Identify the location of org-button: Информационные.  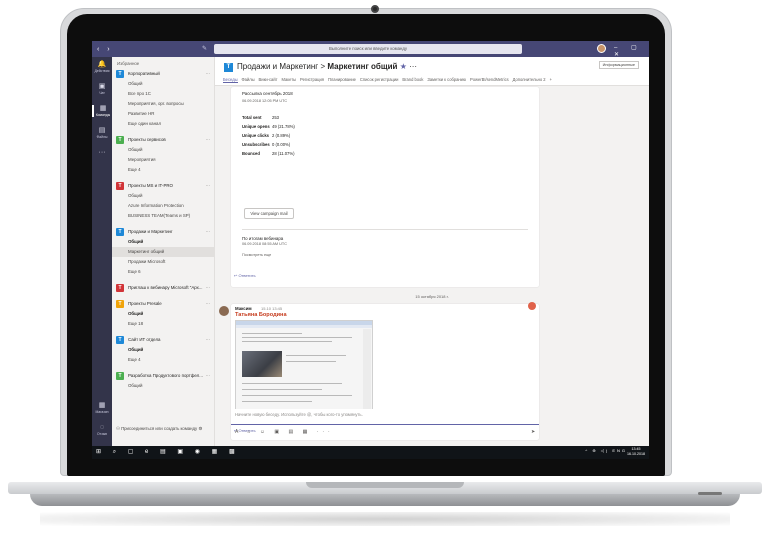
(618, 65).